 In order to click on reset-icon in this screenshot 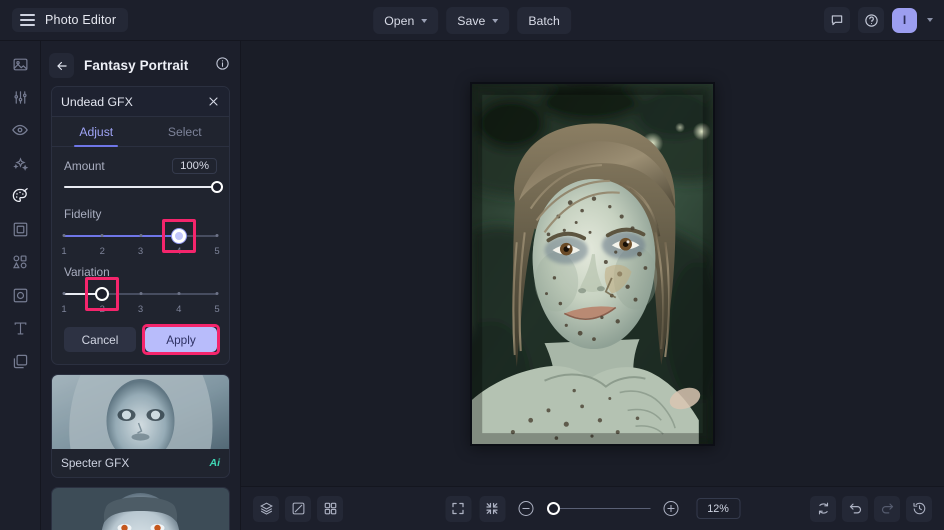, I will do `click(823, 508)`.